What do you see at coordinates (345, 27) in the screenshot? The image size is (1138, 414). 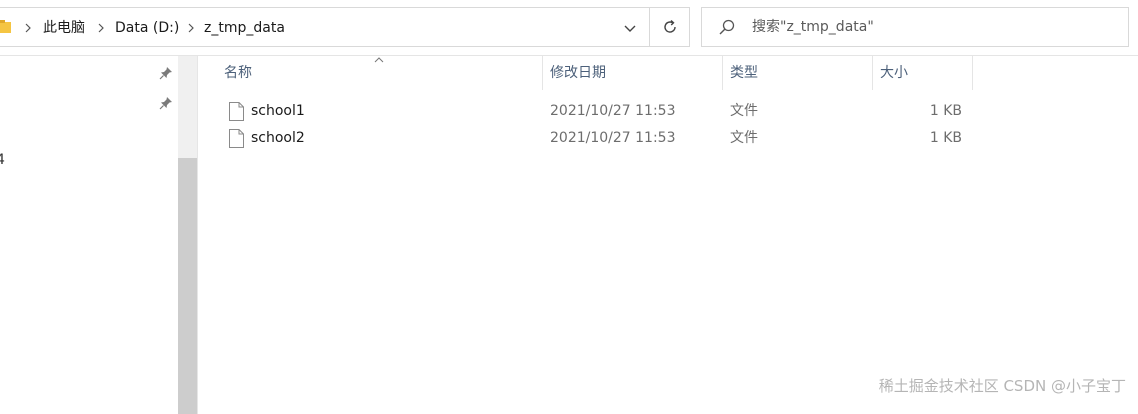 I see `address-bar: 此电脑 Data (D:) z_tmp_data` at bounding box center [345, 27].